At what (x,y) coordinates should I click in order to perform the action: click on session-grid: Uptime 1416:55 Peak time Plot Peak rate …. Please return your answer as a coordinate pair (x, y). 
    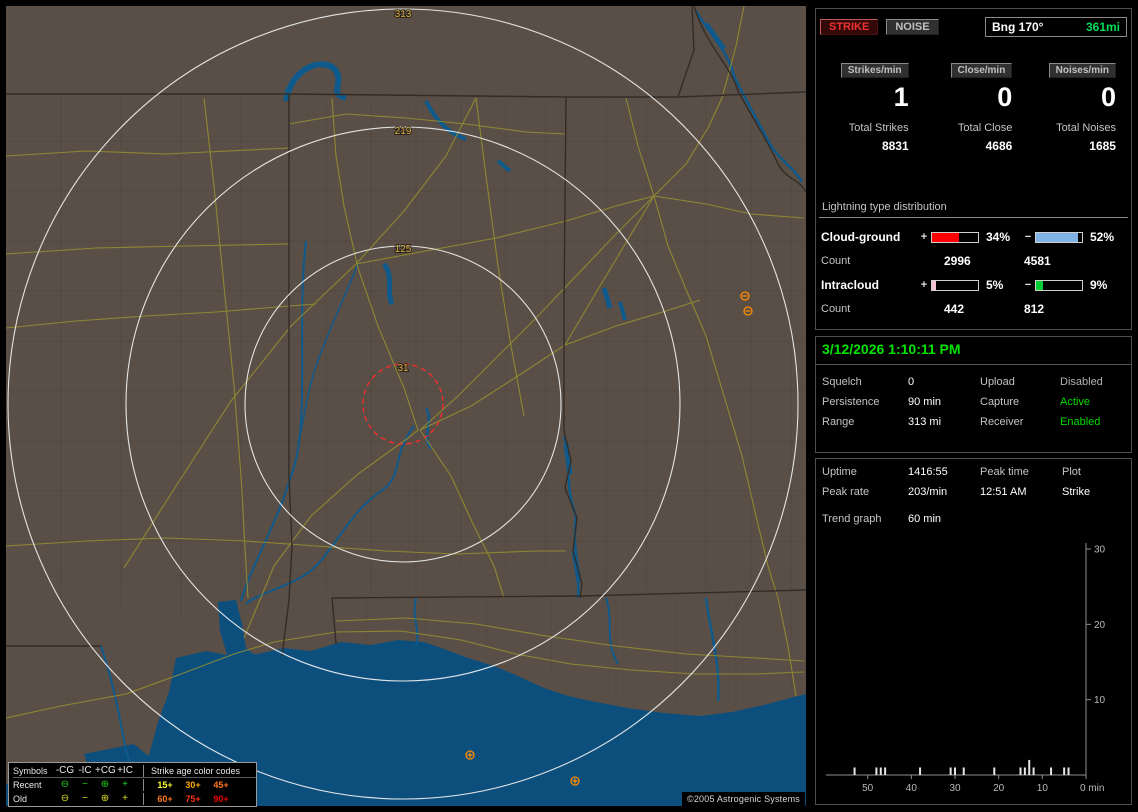
    Looking at the image, I should click on (973, 478).